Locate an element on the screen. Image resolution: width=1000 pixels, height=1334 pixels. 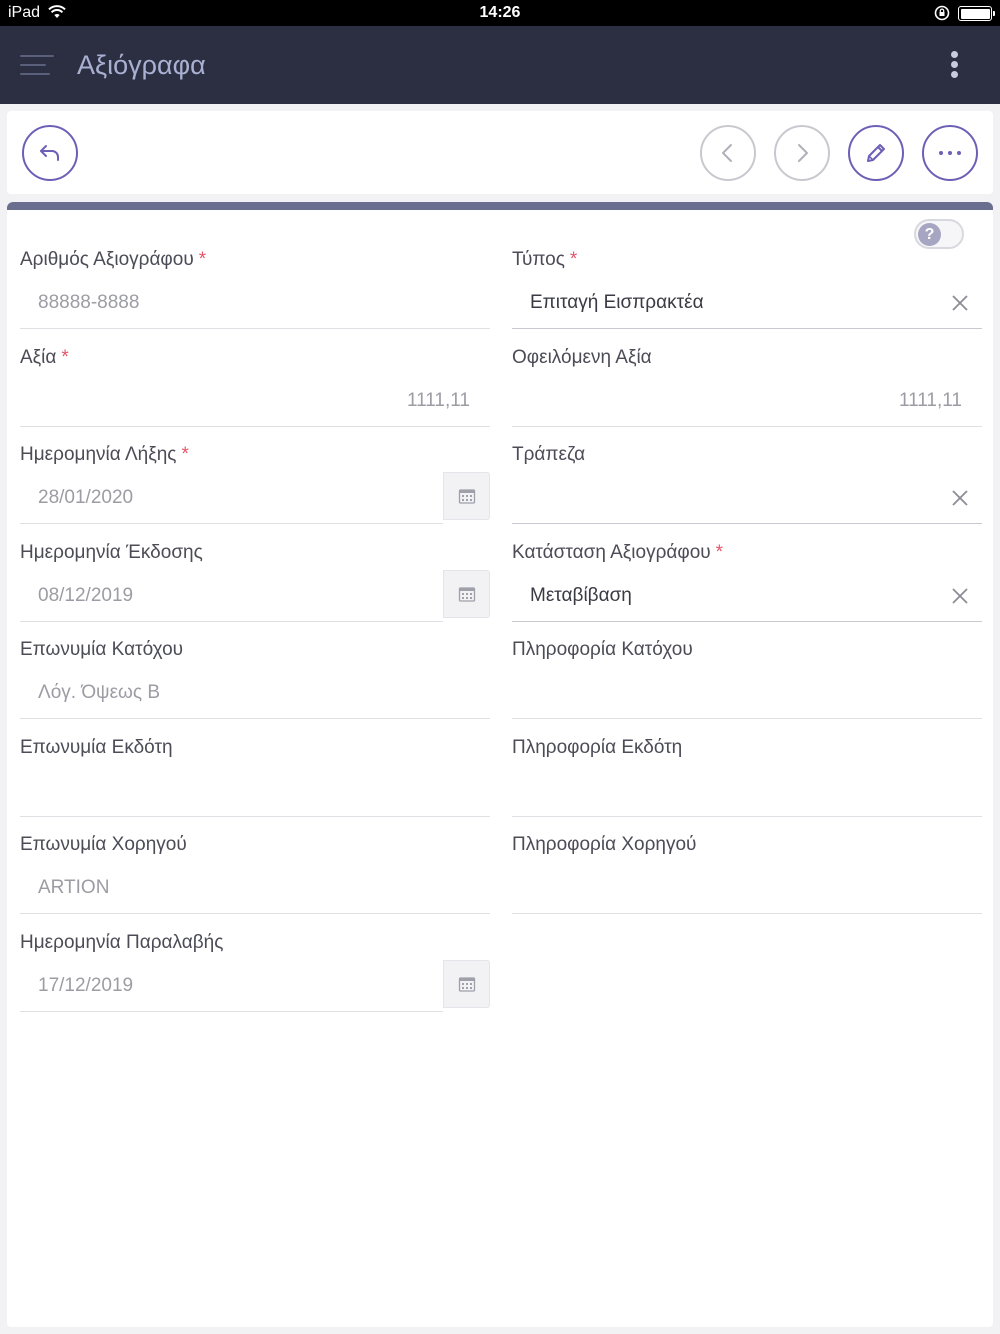
field-check-status: Κατάσταση Αξιογράφου * Μεταβίβαση is located at coordinates (745, 585).